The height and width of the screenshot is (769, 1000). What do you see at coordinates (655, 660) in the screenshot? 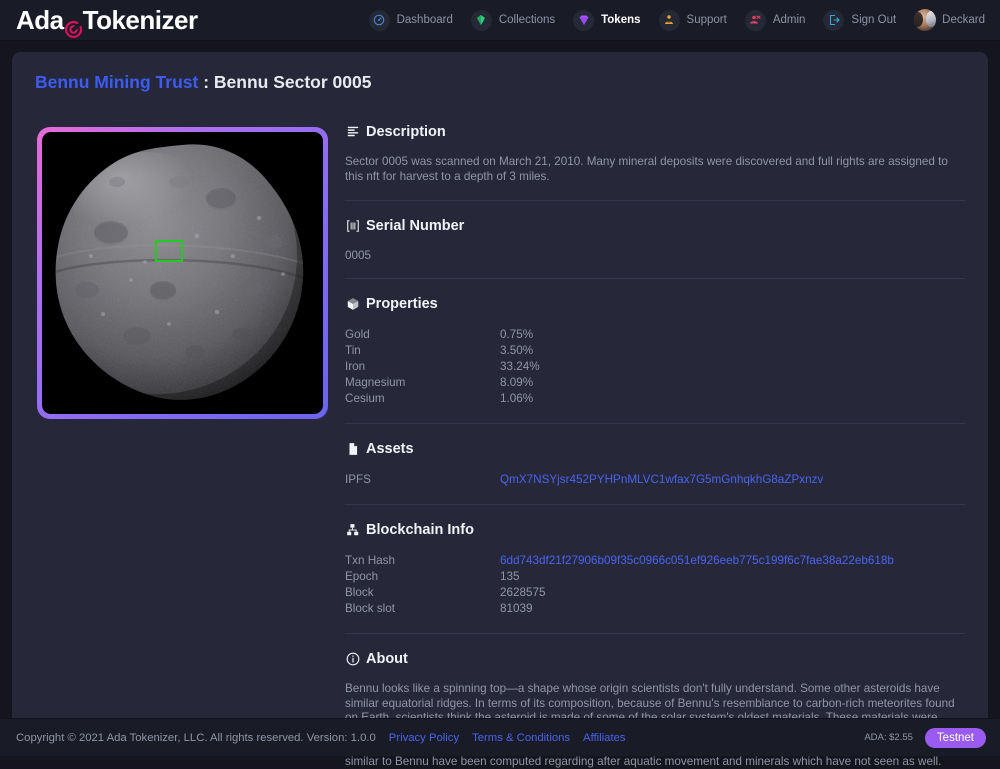
I see `section-header-about: About` at bounding box center [655, 660].